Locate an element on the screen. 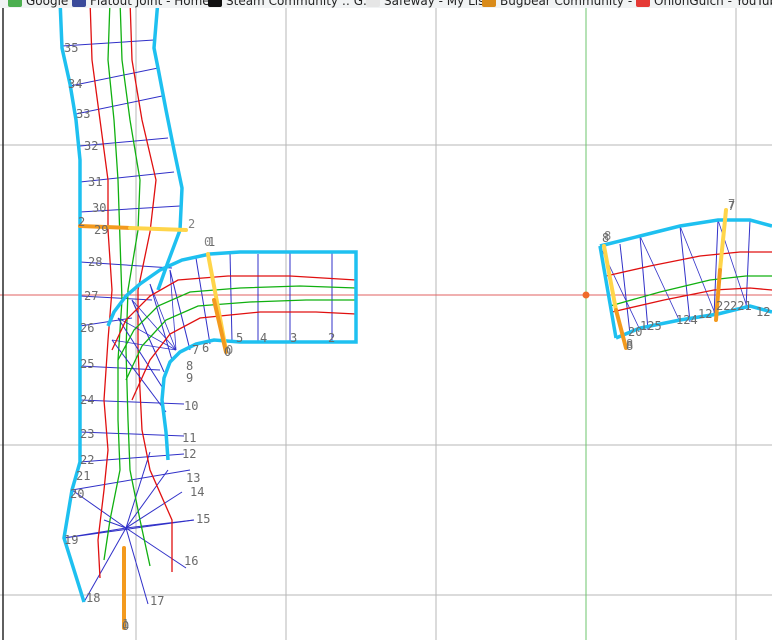  node-label: 27 is located at coordinates (91, 296).